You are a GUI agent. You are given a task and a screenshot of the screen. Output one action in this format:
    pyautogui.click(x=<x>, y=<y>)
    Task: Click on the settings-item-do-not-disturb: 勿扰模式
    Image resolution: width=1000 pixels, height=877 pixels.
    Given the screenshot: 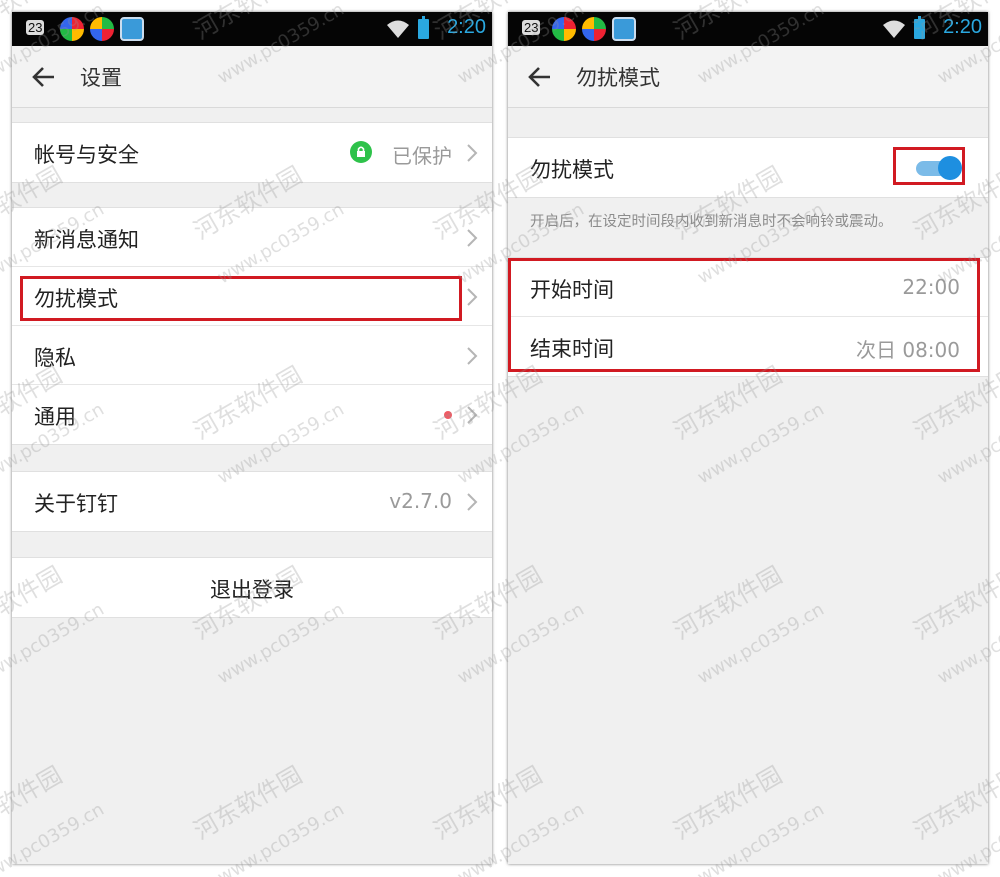 What is the action you would take?
    pyautogui.click(x=252, y=296)
    